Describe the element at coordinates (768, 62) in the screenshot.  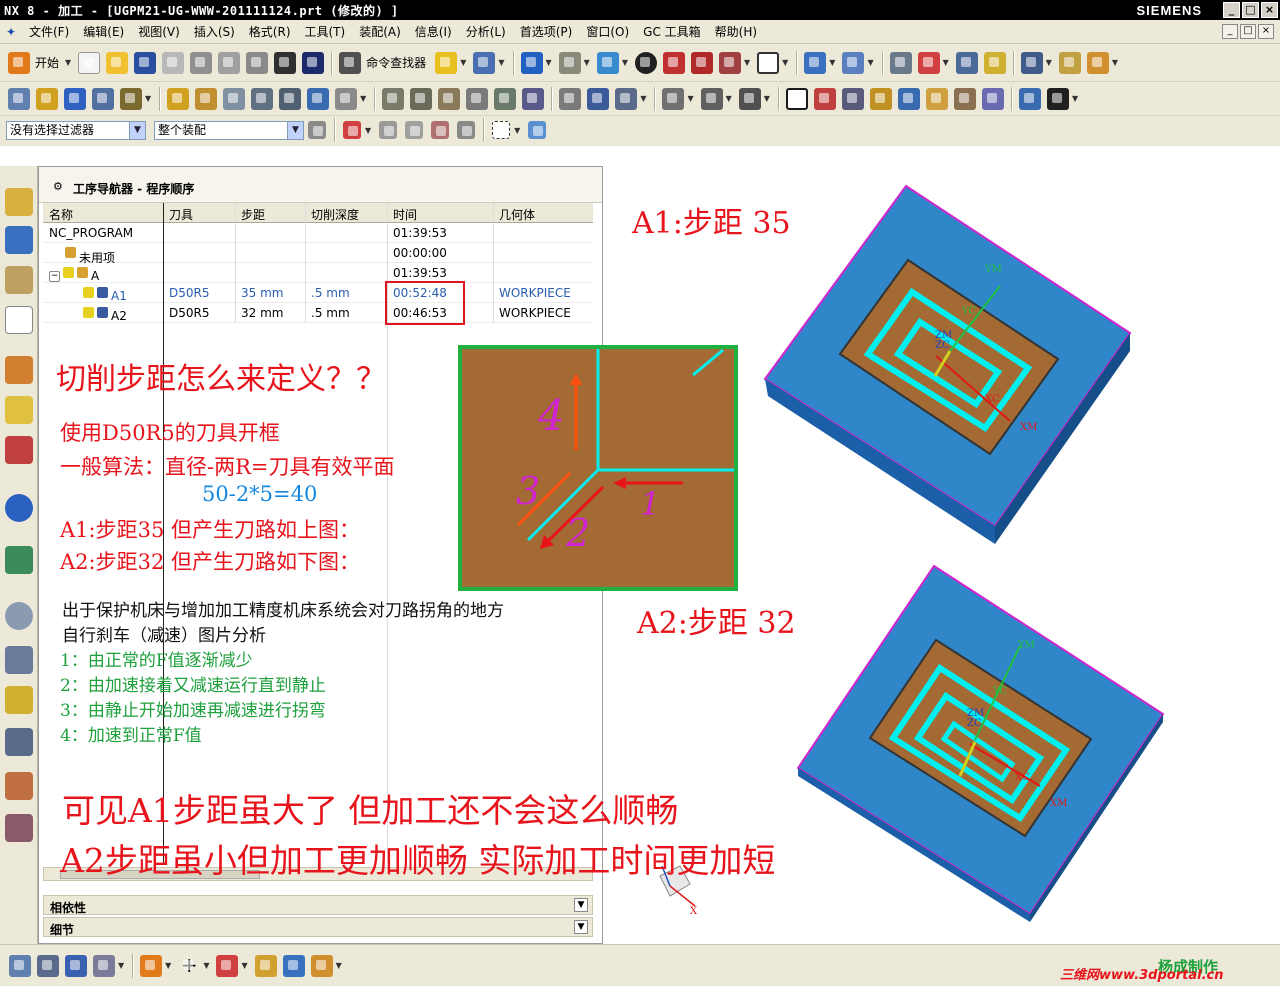
I see `background-icon` at that location.